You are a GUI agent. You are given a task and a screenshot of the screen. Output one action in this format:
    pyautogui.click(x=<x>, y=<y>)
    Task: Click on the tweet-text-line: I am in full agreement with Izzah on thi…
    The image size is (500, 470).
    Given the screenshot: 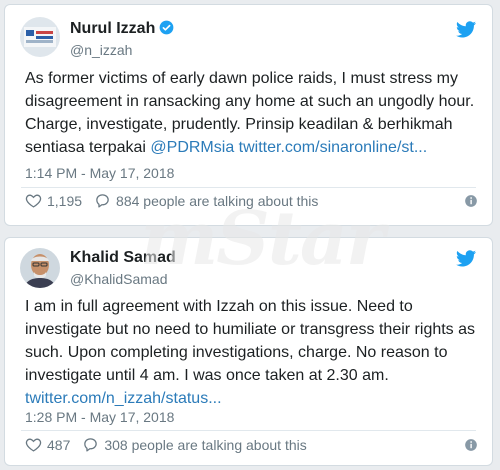 What is the action you would take?
    pyautogui.click(x=219, y=306)
    